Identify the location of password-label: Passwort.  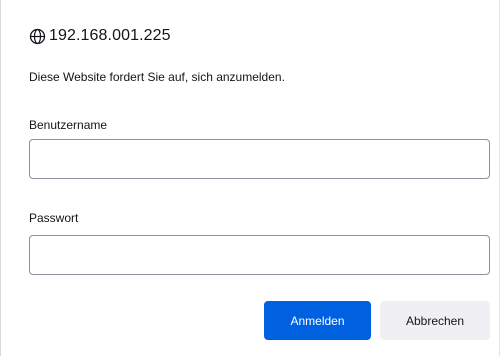
(54, 218).